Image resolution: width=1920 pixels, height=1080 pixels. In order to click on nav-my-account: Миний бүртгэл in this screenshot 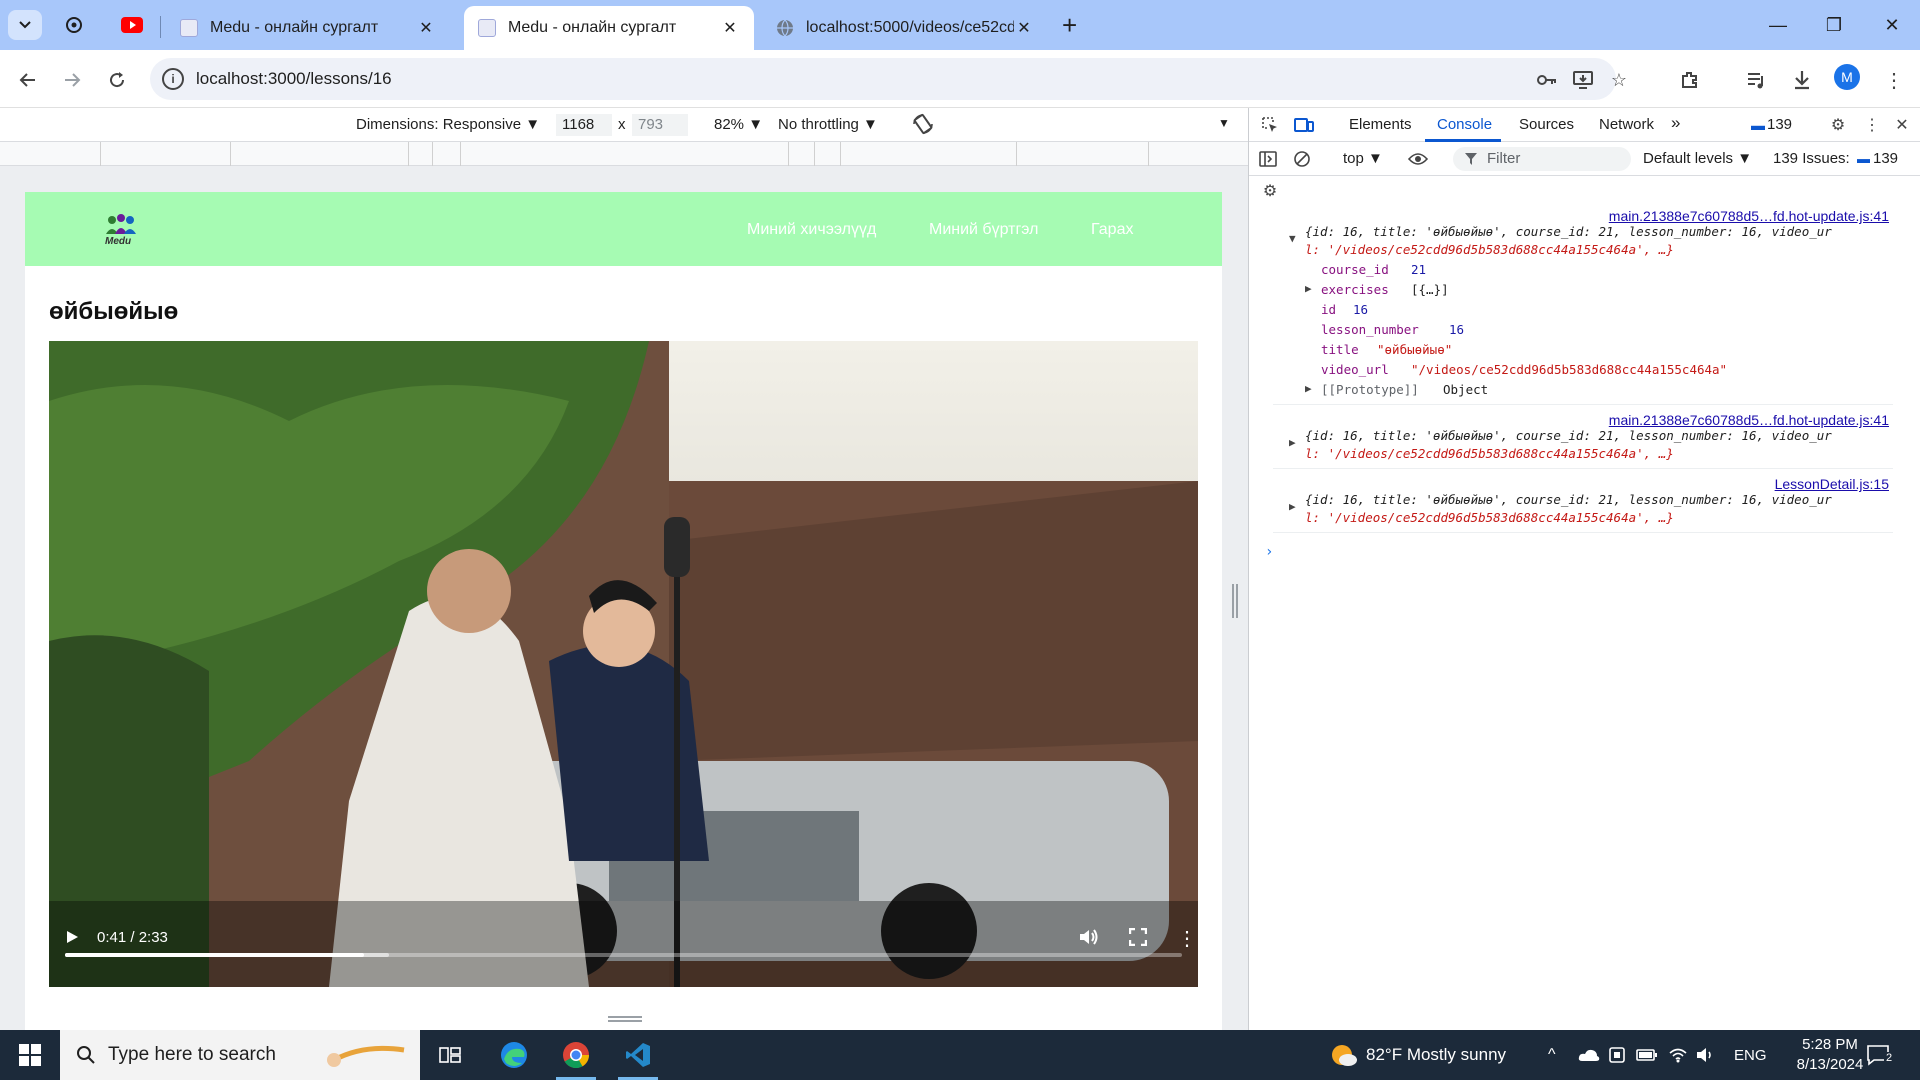, I will do `click(983, 230)`.